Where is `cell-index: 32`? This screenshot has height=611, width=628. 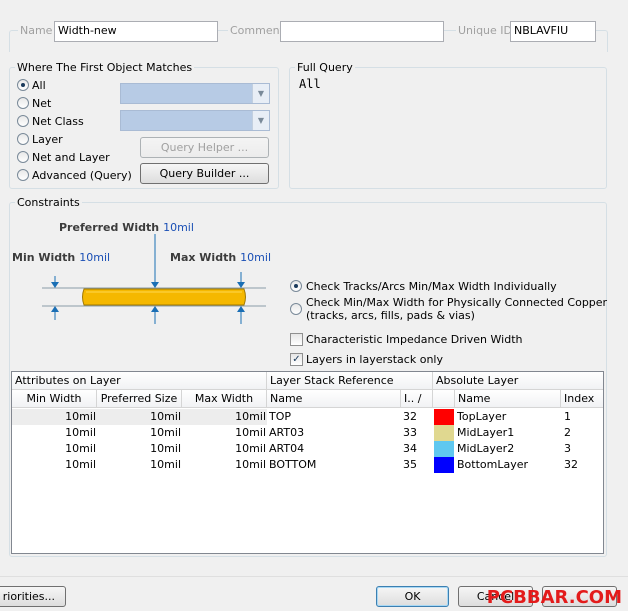
cell-index: 32 is located at coordinates (410, 416).